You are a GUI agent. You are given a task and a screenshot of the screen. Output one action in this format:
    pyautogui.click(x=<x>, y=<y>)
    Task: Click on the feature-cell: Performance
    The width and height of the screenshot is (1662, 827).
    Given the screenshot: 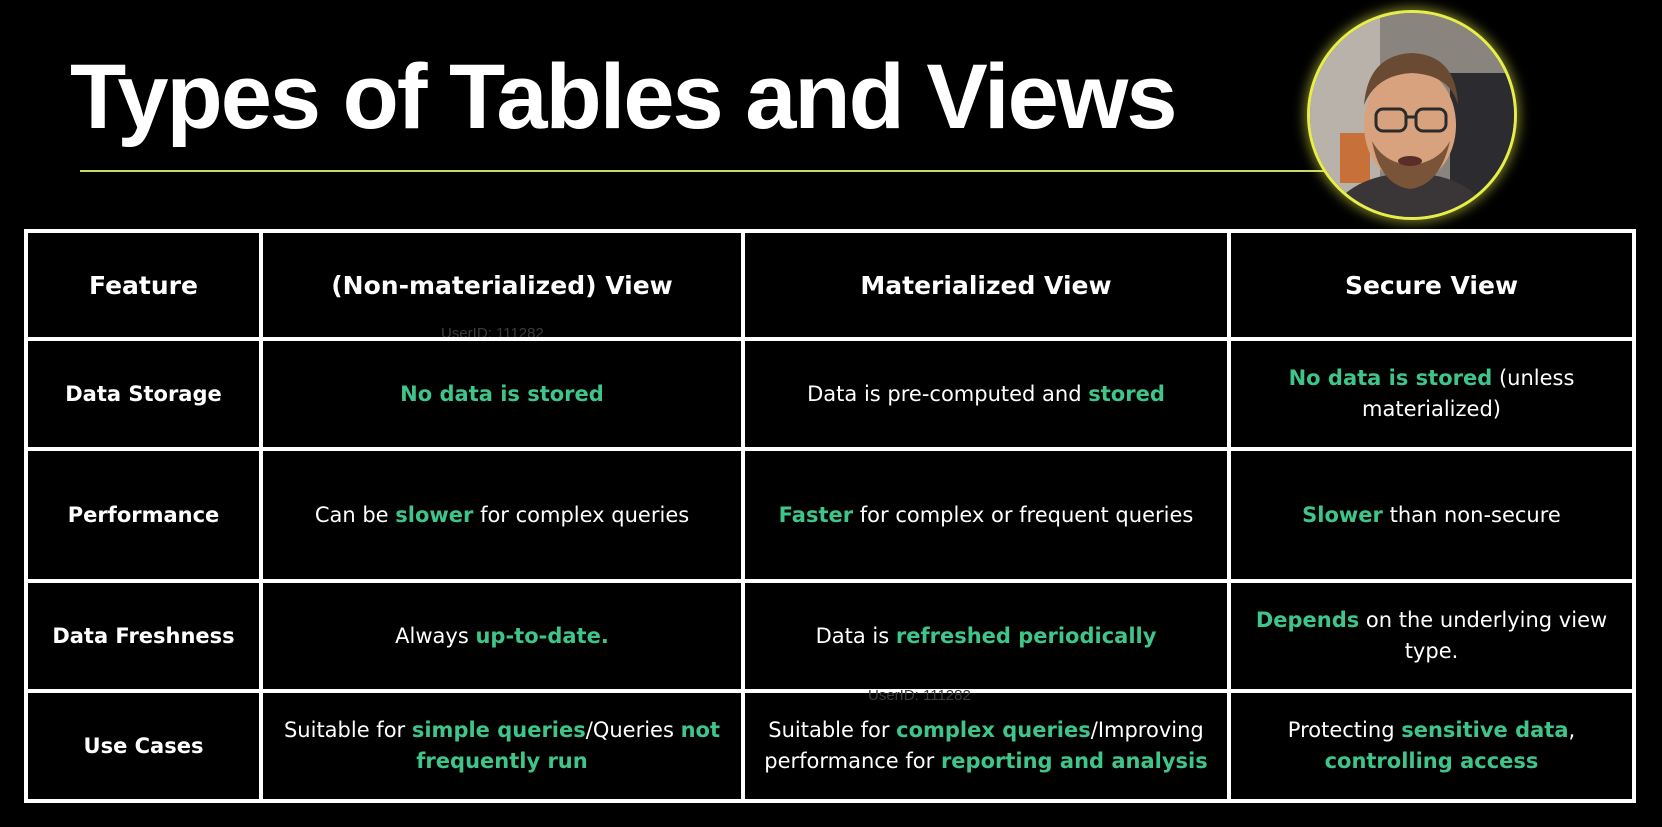 What is the action you would take?
    pyautogui.click(x=143, y=515)
    